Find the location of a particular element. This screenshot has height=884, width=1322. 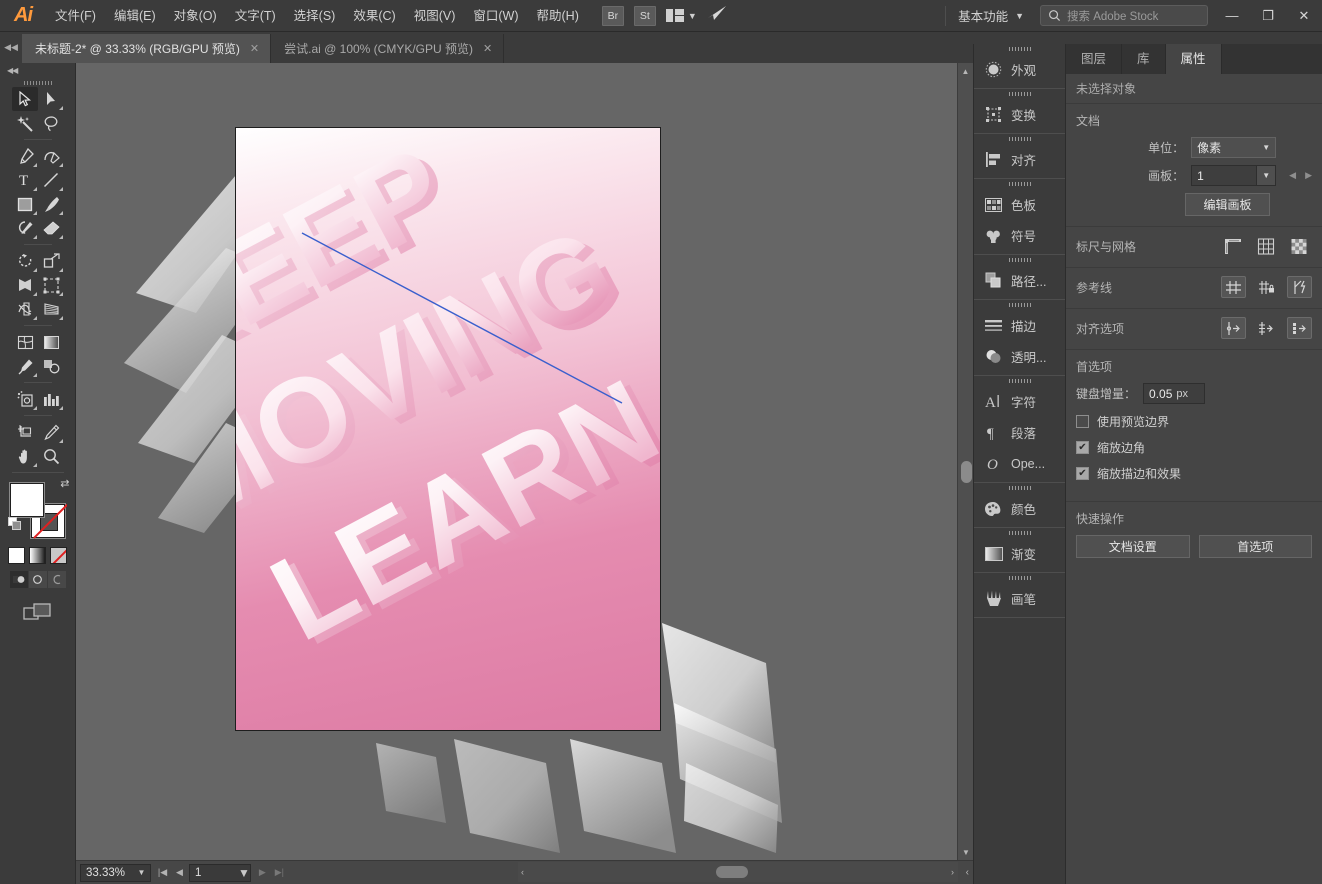

dock-item-gradient: 渐变 is located at coordinates (1019, 553).